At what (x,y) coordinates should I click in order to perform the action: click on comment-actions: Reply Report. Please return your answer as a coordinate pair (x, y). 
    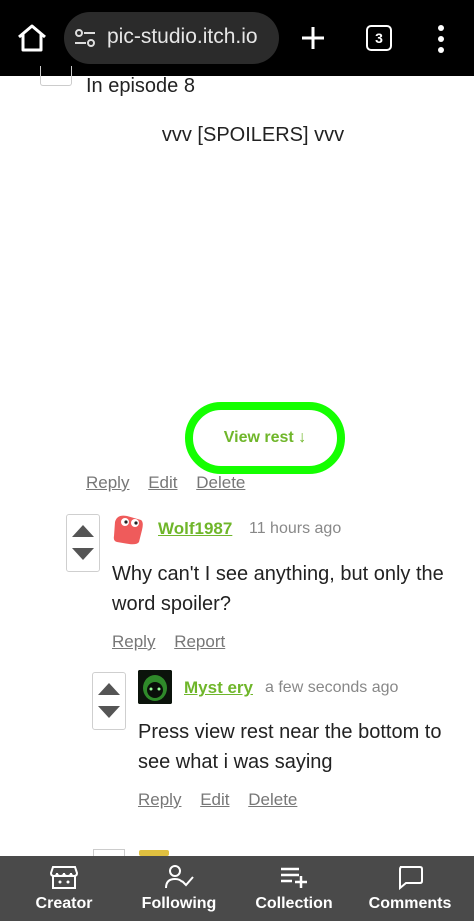
    Looking at the image, I should click on (175, 642).